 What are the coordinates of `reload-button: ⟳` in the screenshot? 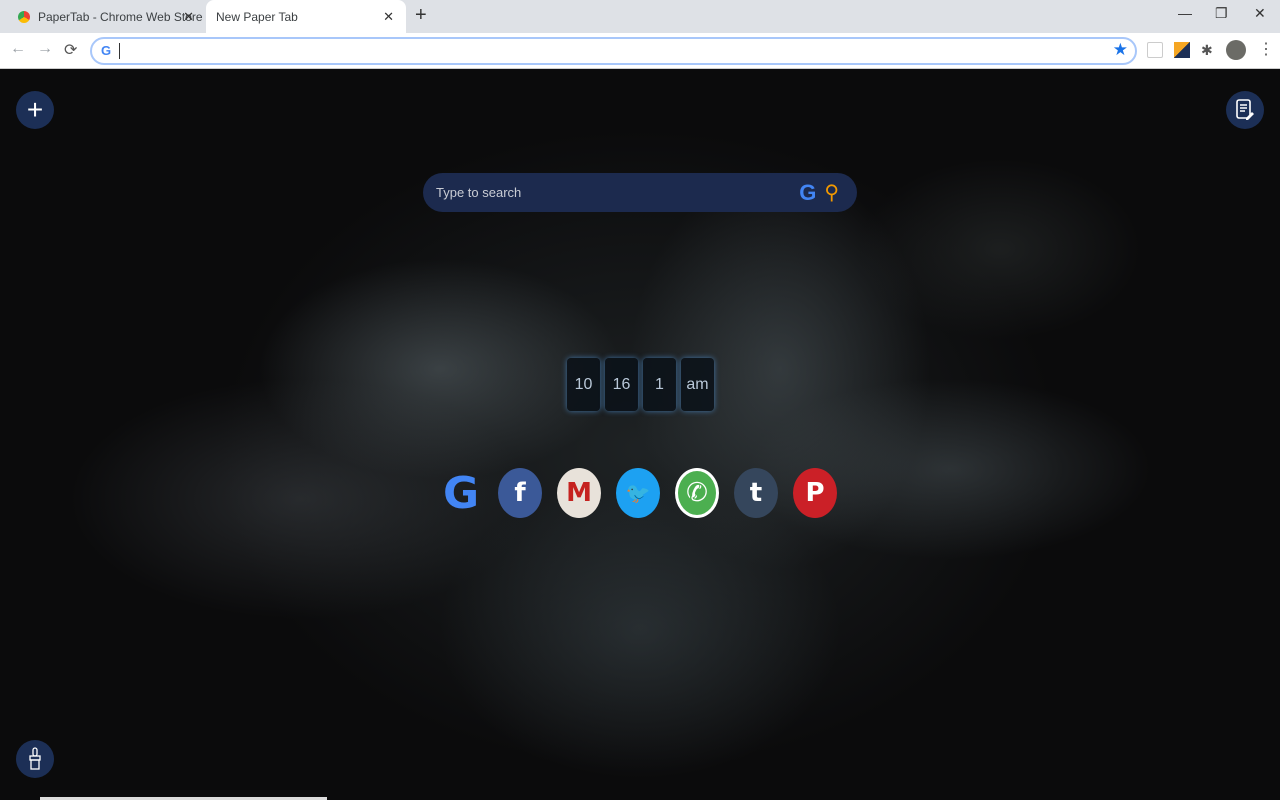 It's located at (70, 50).